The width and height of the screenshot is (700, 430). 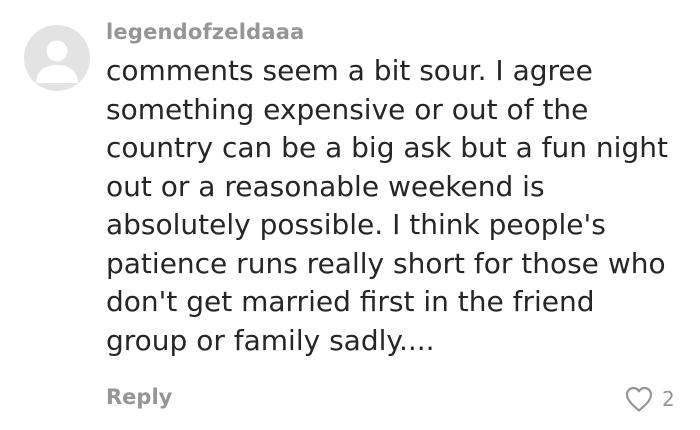 I want to click on comment-text-line: absolutely possible. I think people's, so click(x=356, y=224).